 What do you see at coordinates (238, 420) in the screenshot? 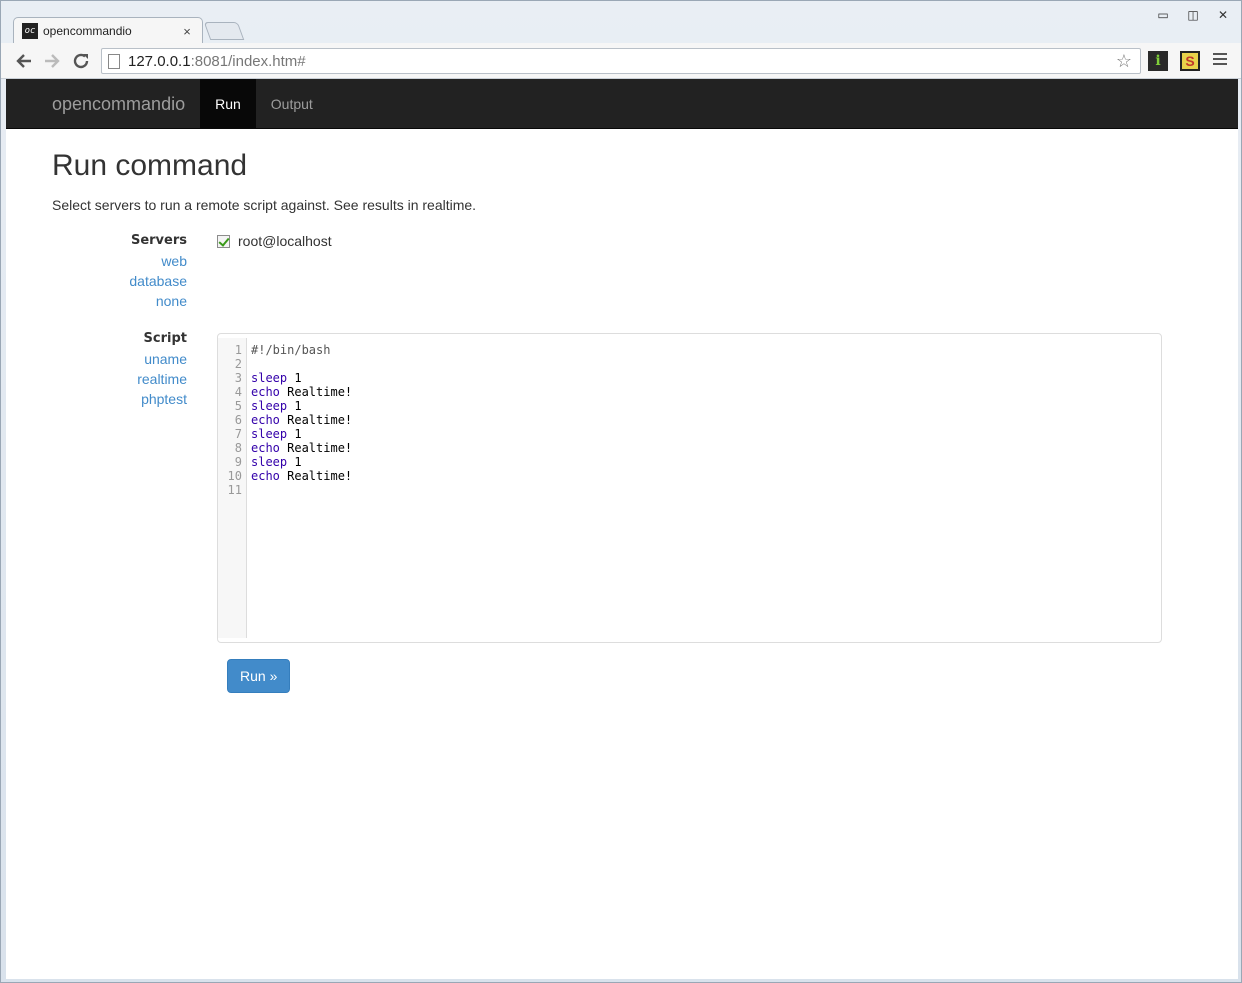
I see `line-number: 6` at bounding box center [238, 420].